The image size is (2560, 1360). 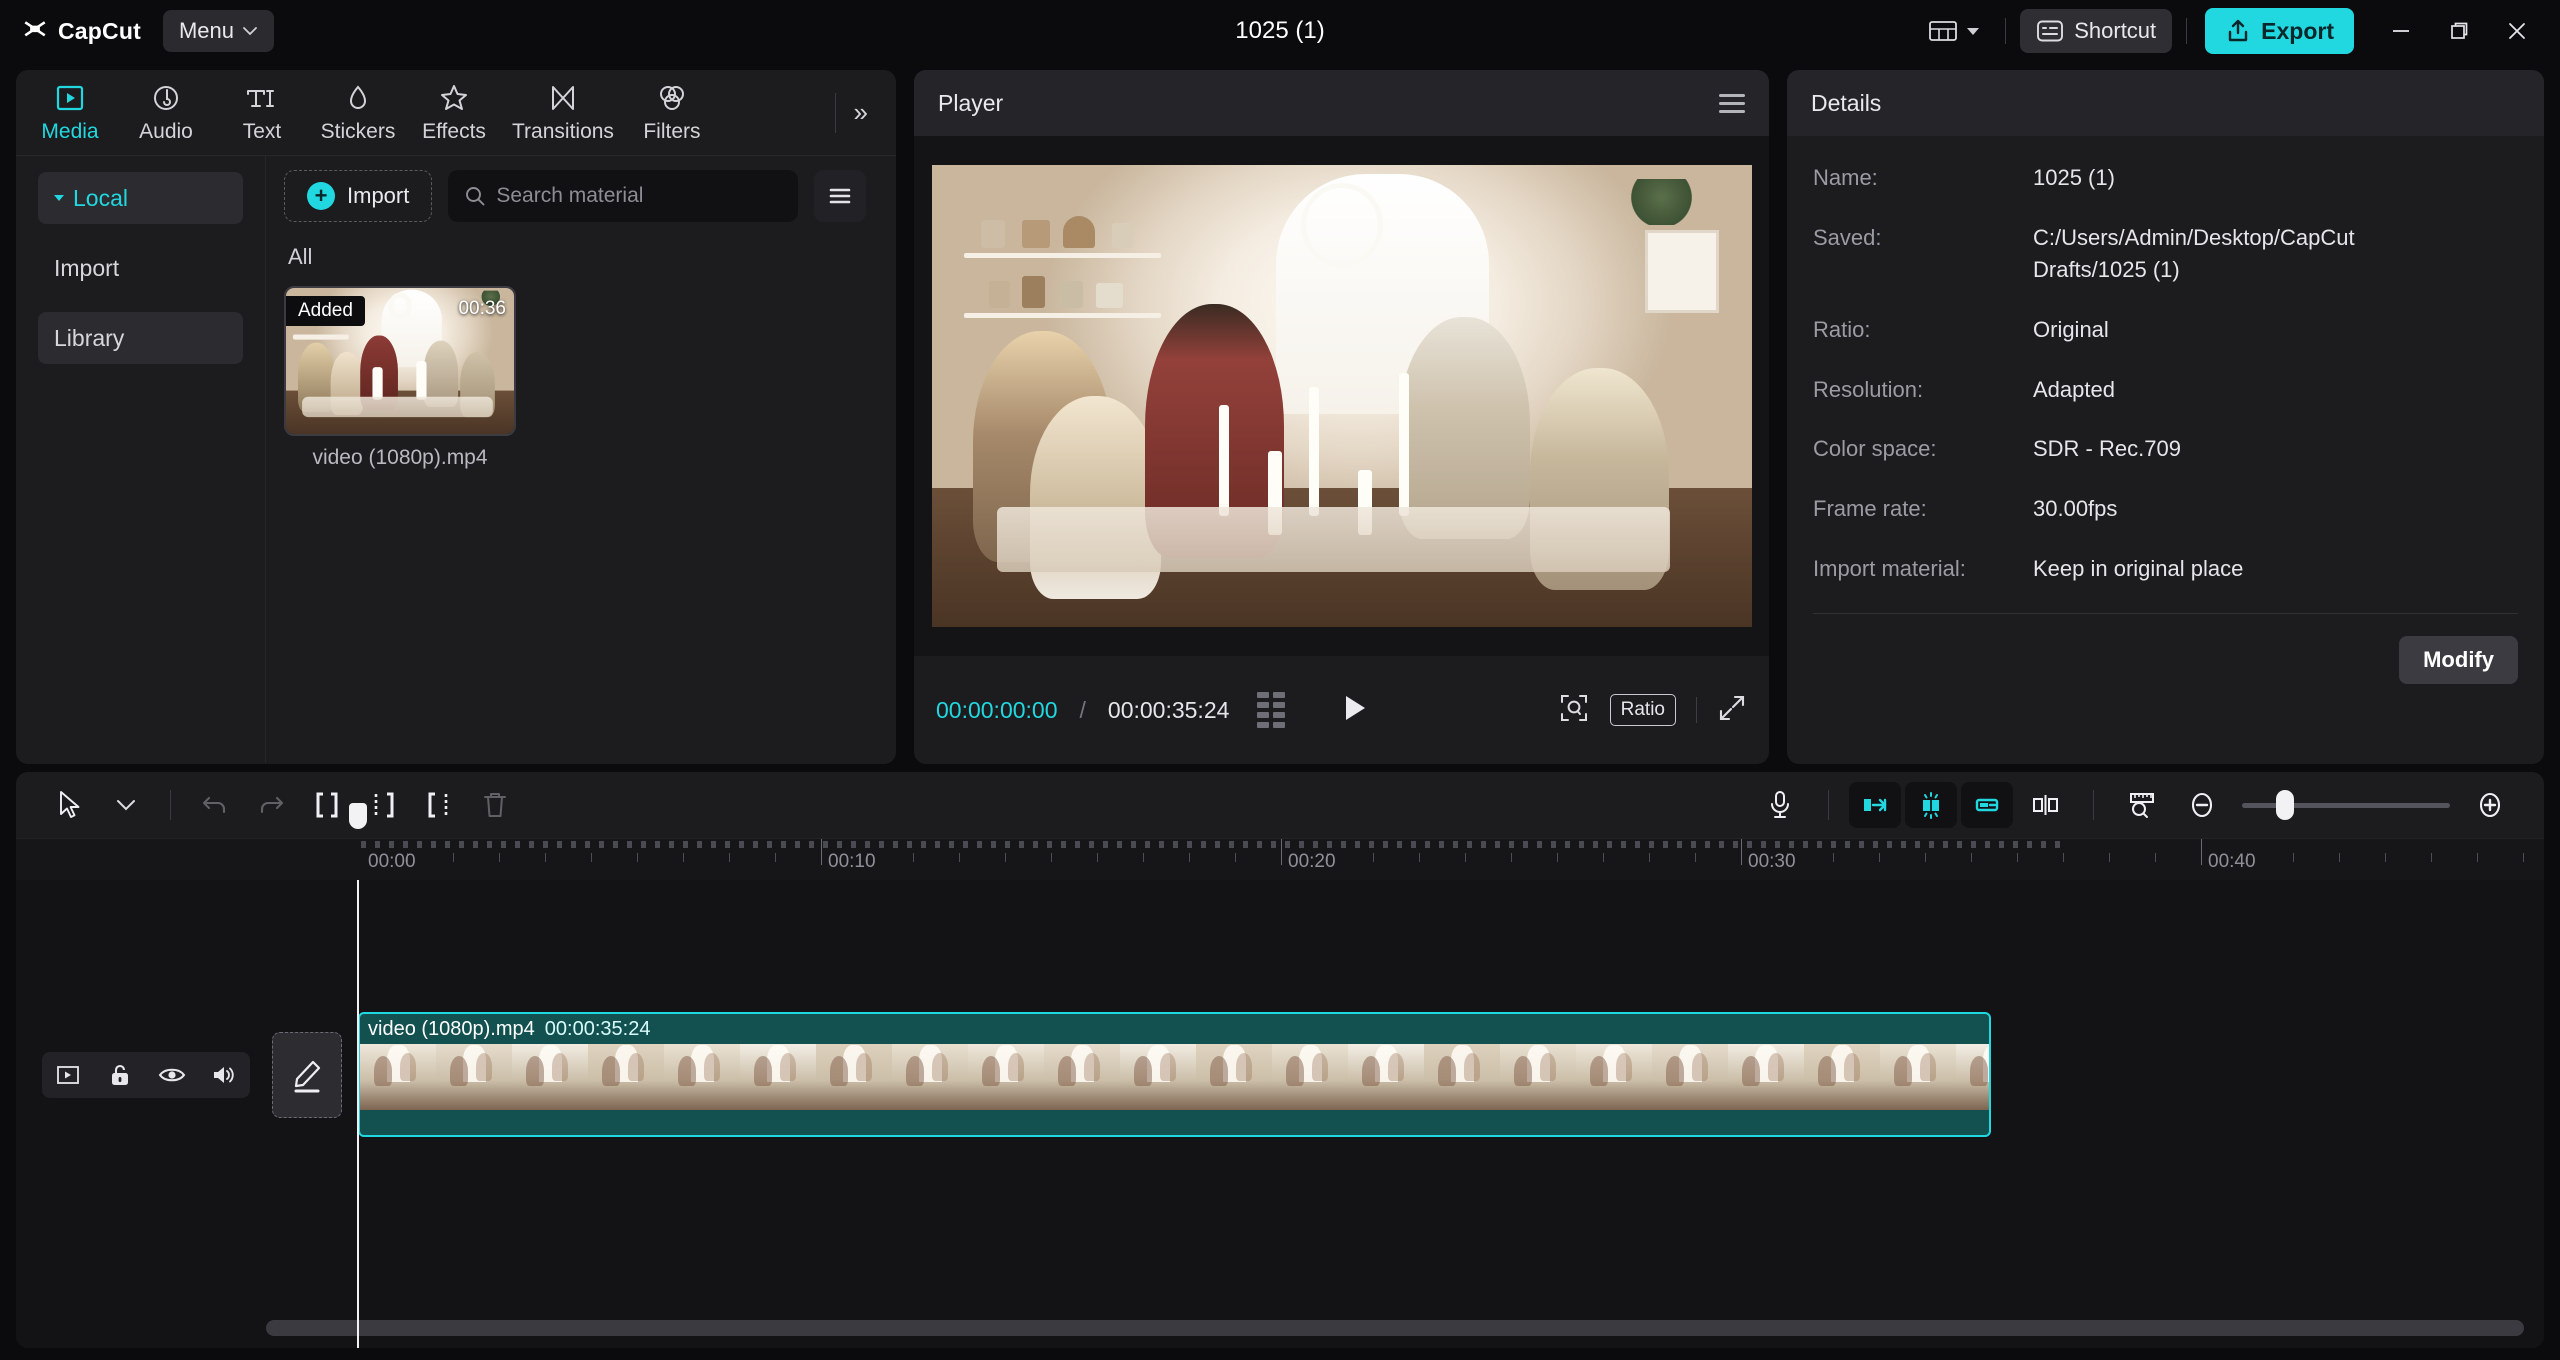 I want to click on clip-duration: 00:00:35:24, so click(x=597, y=1028).